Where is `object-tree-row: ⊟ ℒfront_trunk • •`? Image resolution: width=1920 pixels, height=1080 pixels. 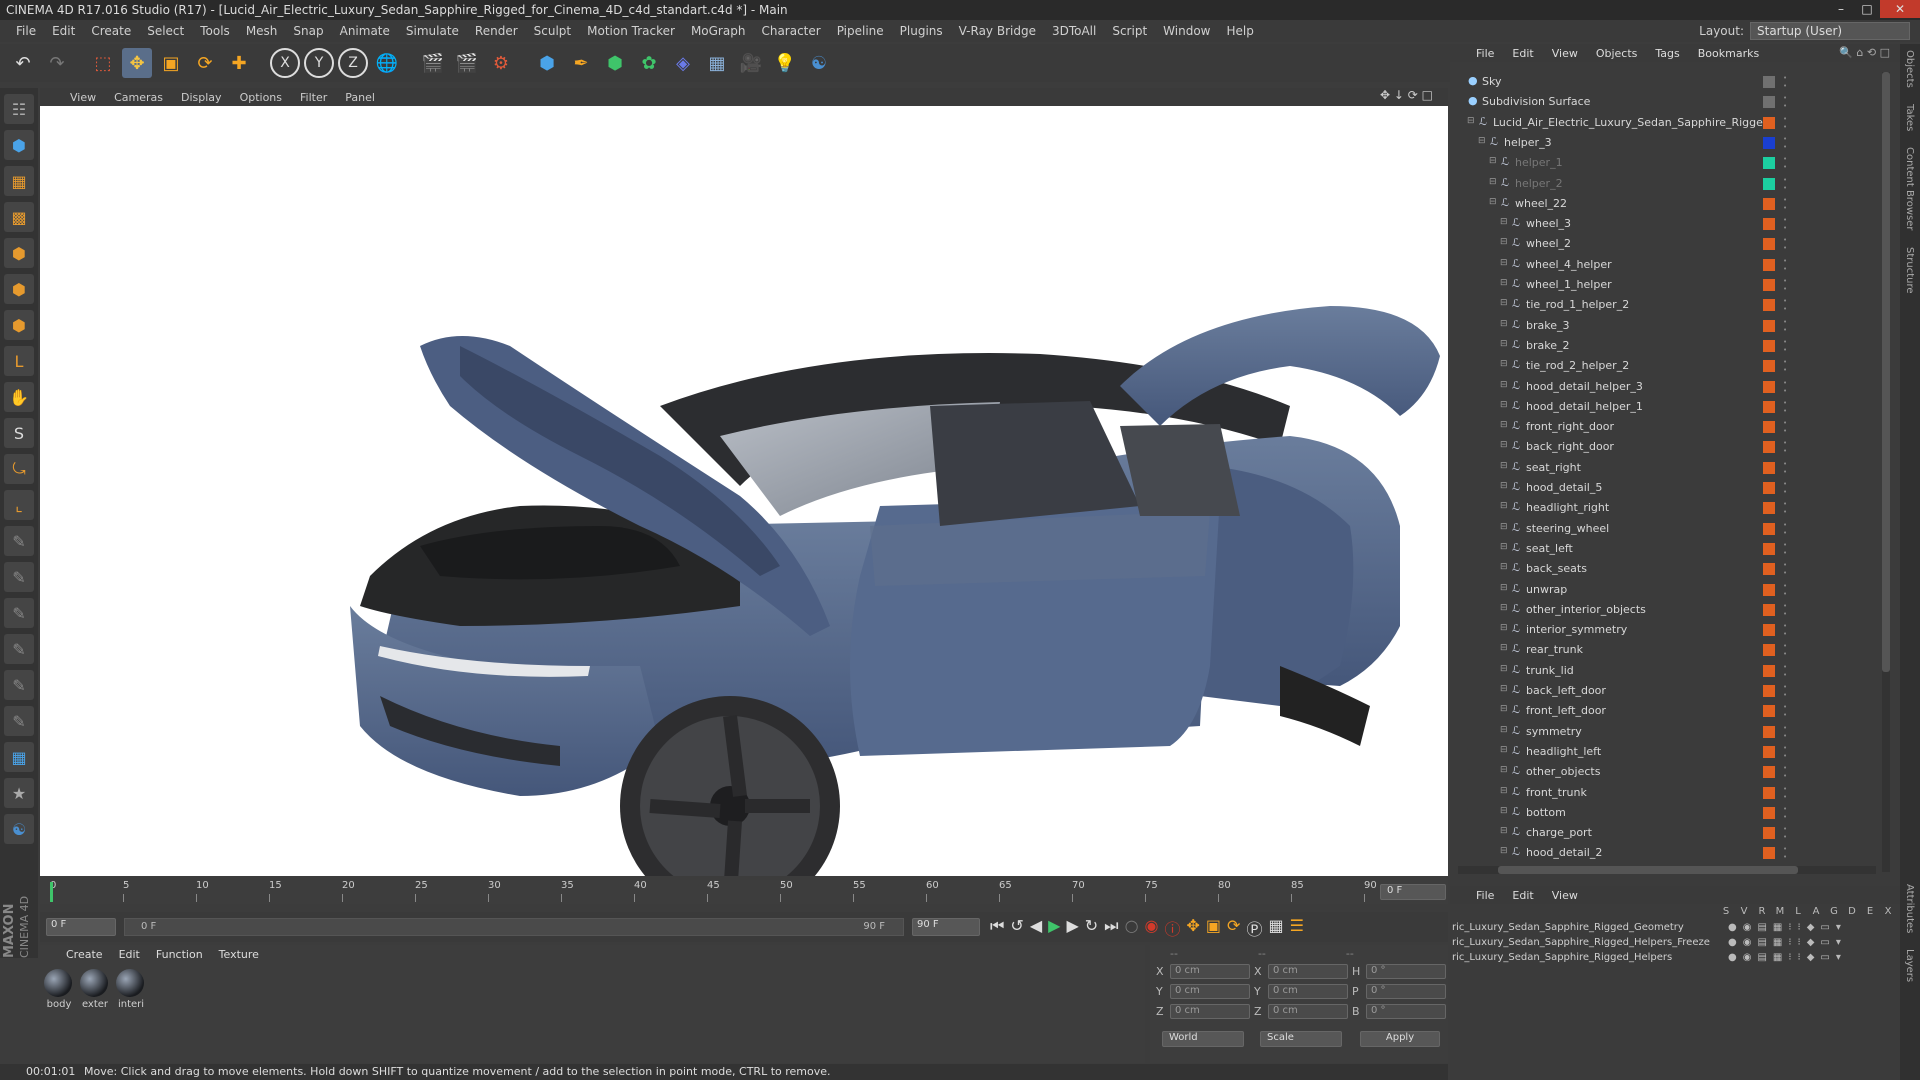
object-tree-row: ⊟ ℒfront_trunk • • is located at coordinates (1665, 793).